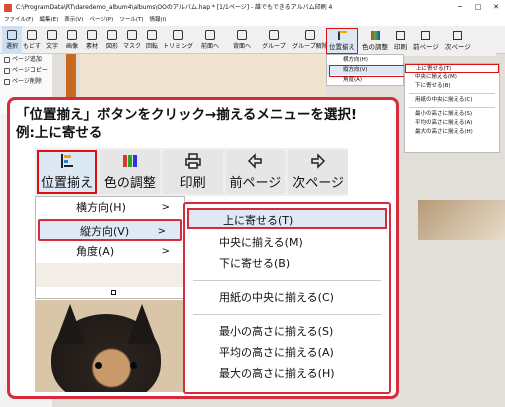 This screenshot has width=505, height=407. What do you see at coordinates (400, 41) in the screenshot?
I see `print-button-small: 印刷` at bounding box center [400, 41].